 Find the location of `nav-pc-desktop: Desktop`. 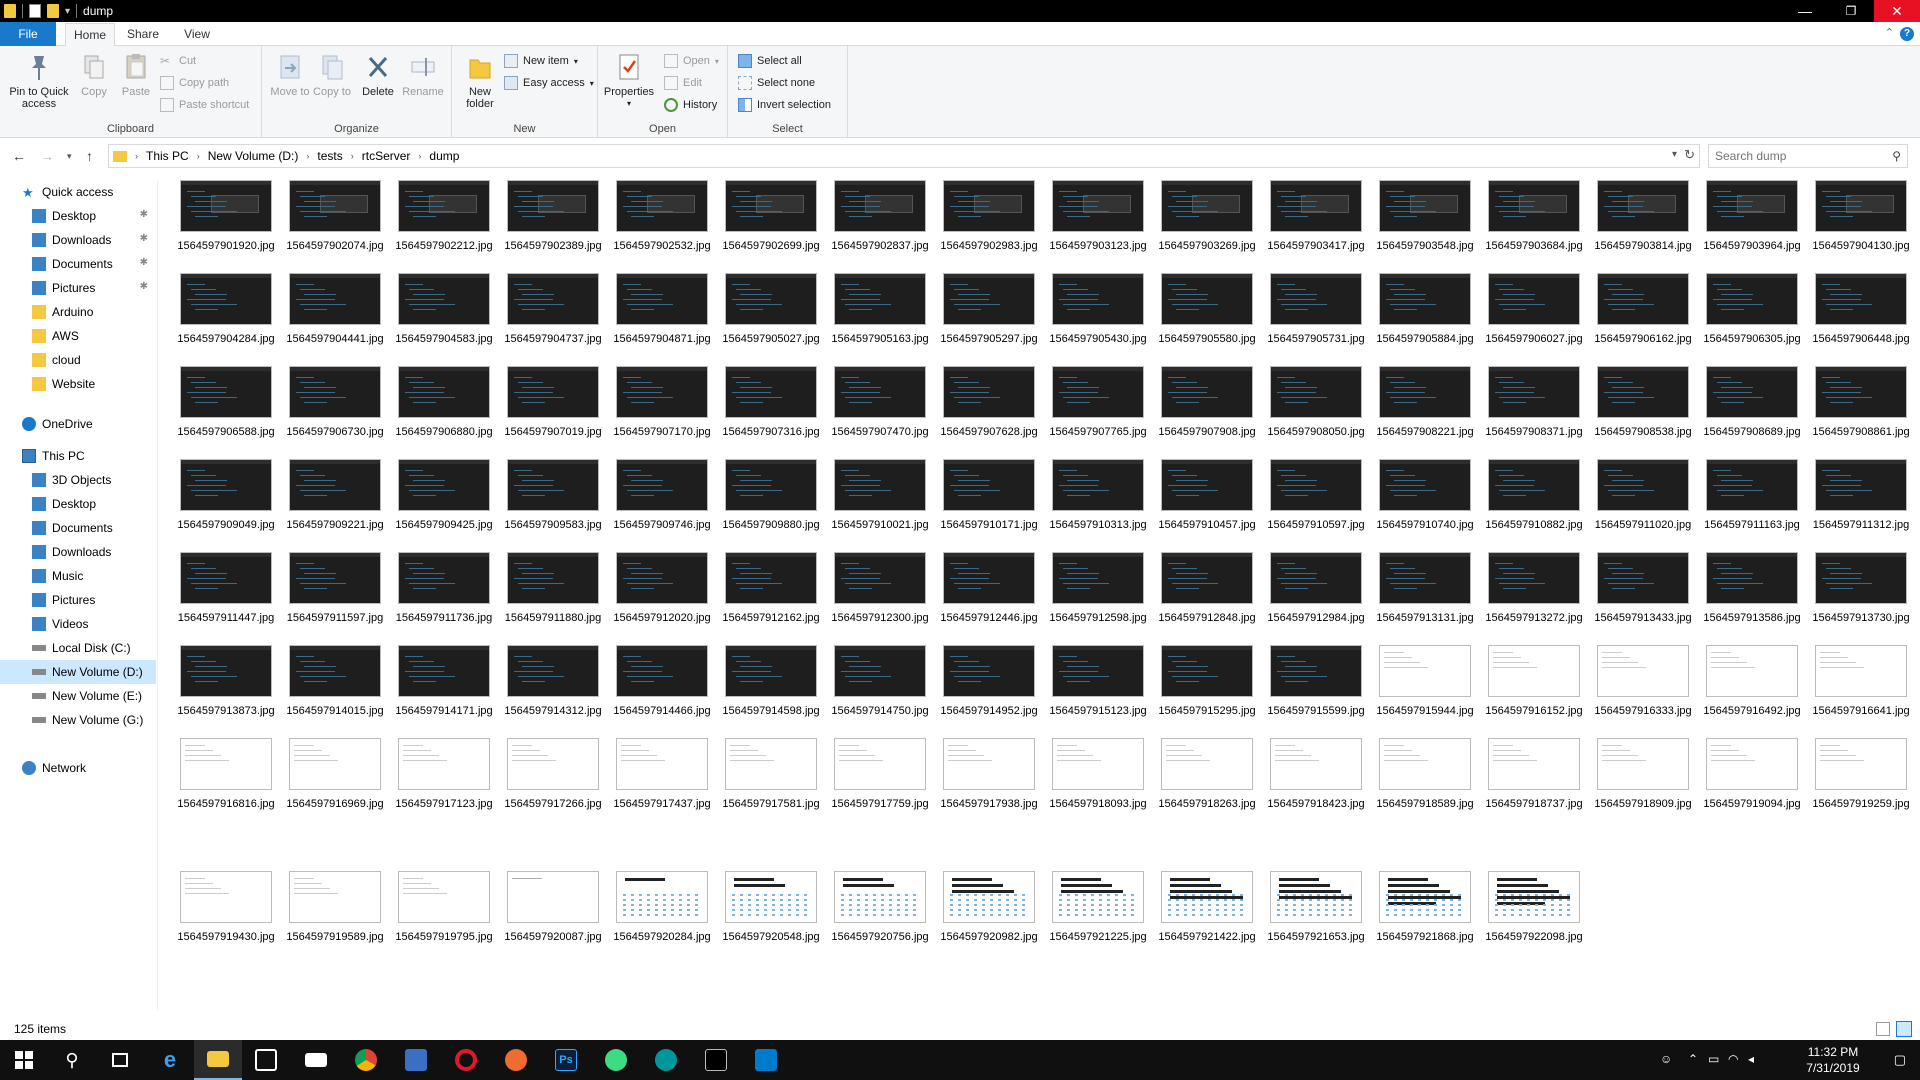

nav-pc-desktop: Desktop is located at coordinates (78, 504).